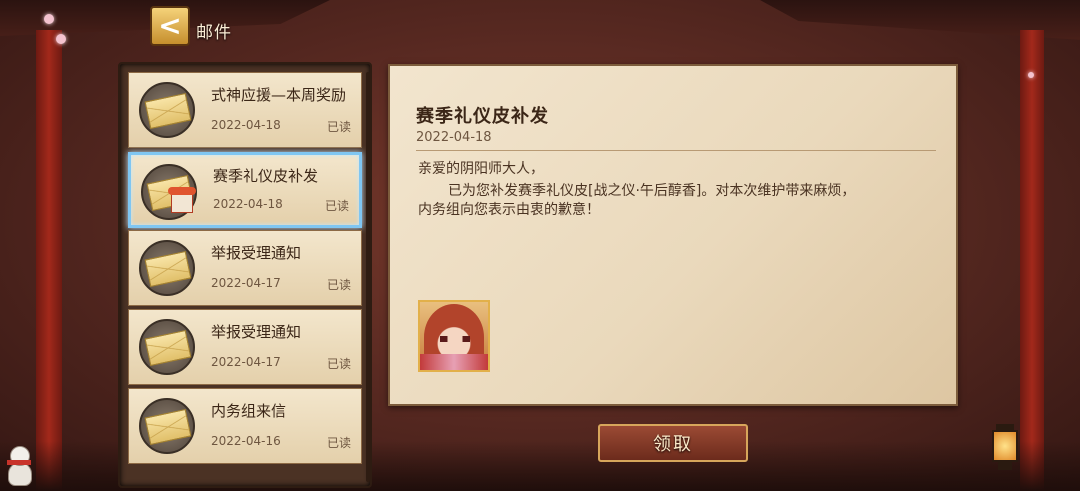 This screenshot has height=491, width=1080. What do you see at coordinates (182, 200) in the screenshot?
I see `gift-icon` at bounding box center [182, 200].